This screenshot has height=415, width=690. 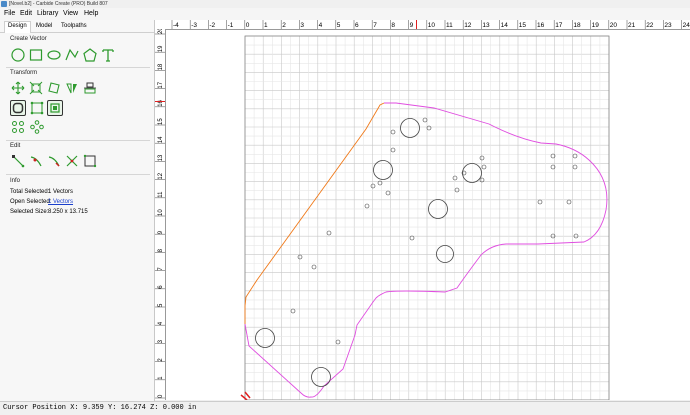 What do you see at coordinates (70, 14) in the screenshot?
I see `menu-view: View` at bounding box center [70, 14].